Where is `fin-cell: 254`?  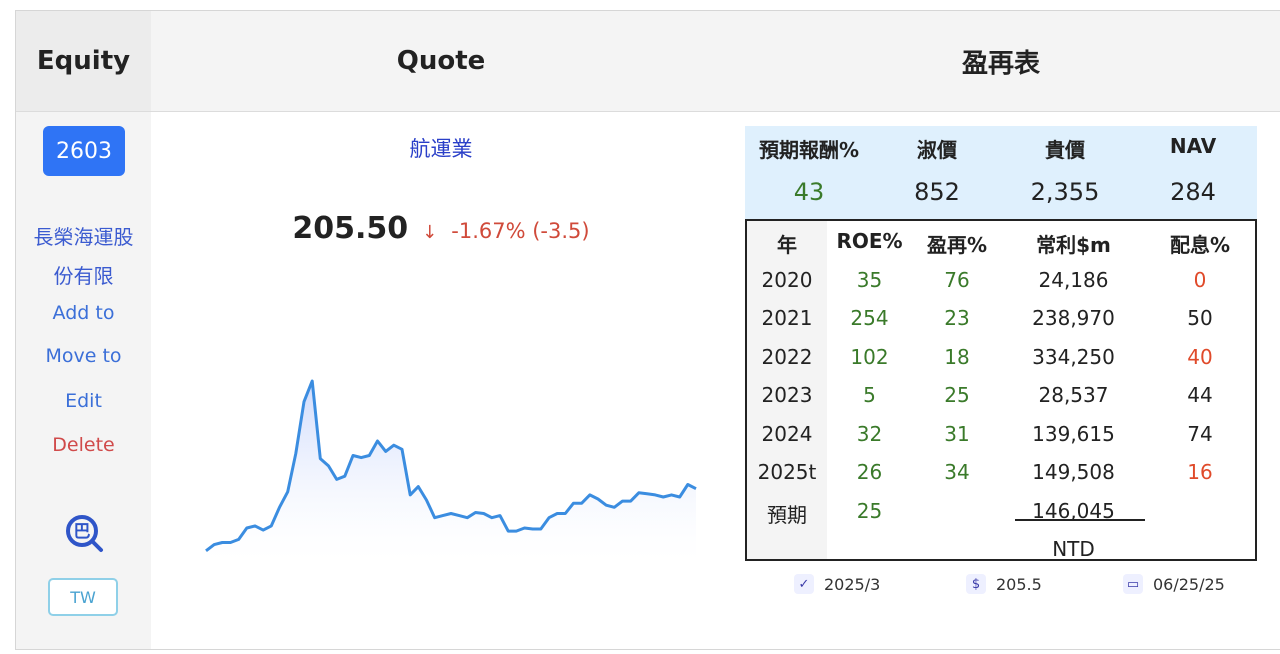 fin-cell: 254 is located at coordinates (869, 318).